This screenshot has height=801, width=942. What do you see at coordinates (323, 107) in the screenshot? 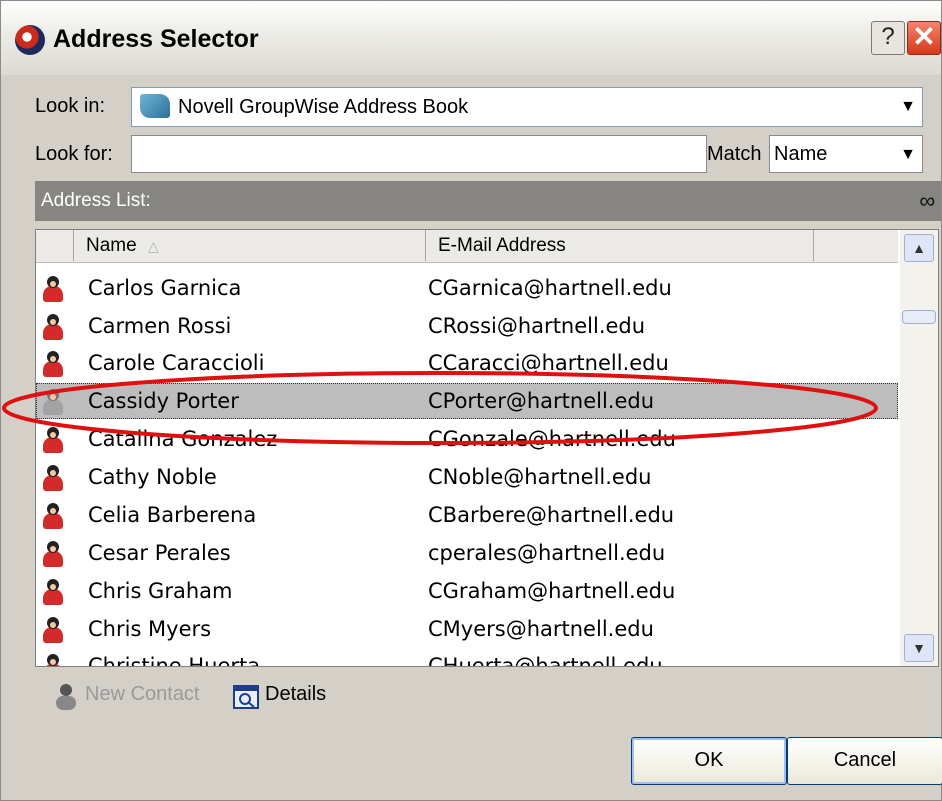
I see `lookin-value: Novell GroupWise Address Book` at bounding box center [323, 107].